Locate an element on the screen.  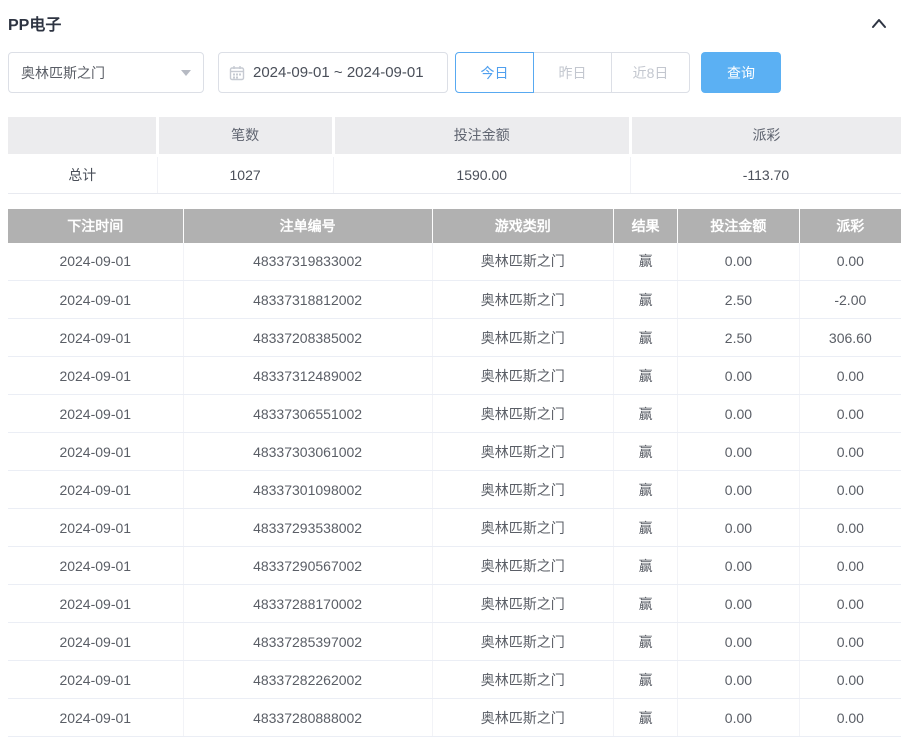
date-range-picker: 2024-09-01 ~ 2024-09-01 is located at coordinates (333, 72).